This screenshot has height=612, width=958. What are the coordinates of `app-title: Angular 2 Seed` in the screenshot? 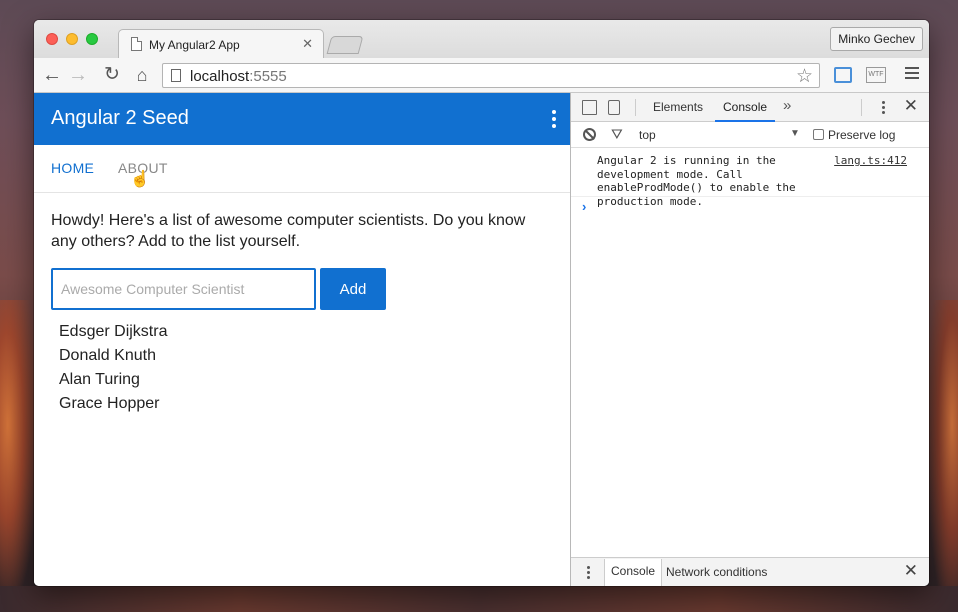 It's located at (120, 118).